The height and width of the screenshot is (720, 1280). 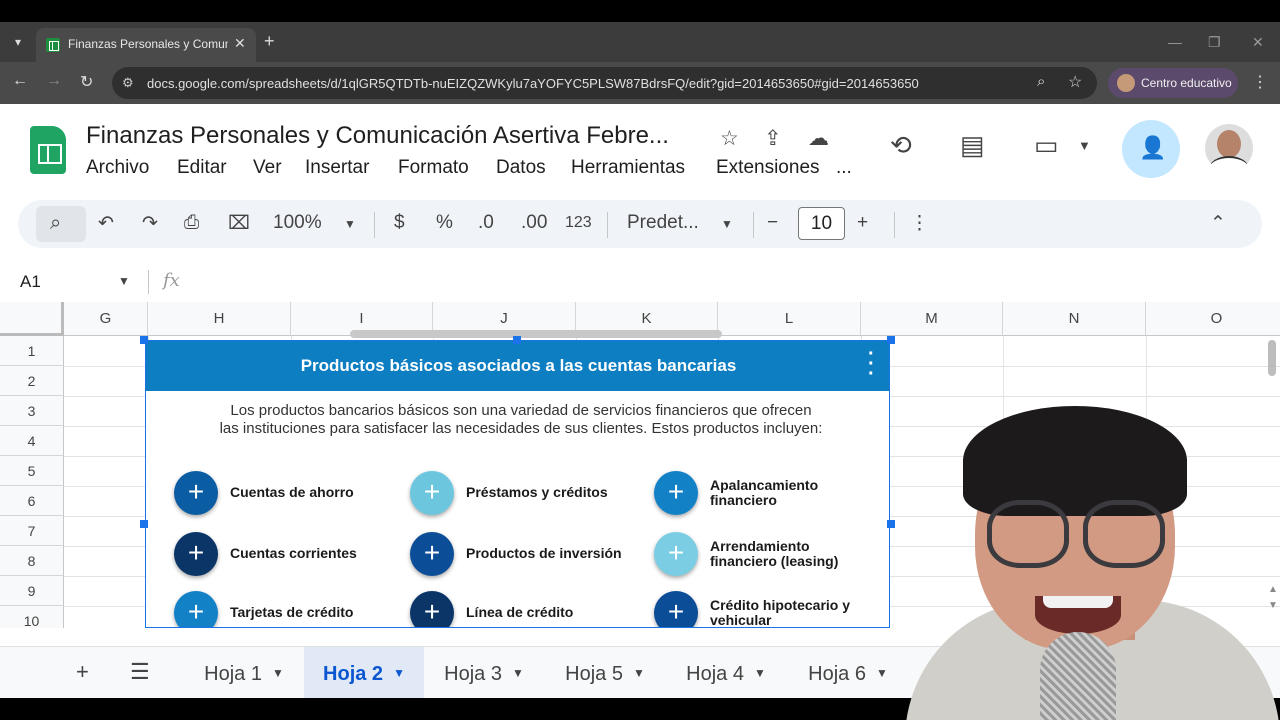 I want to click on row-header: 10, so click(x=32, y=617).